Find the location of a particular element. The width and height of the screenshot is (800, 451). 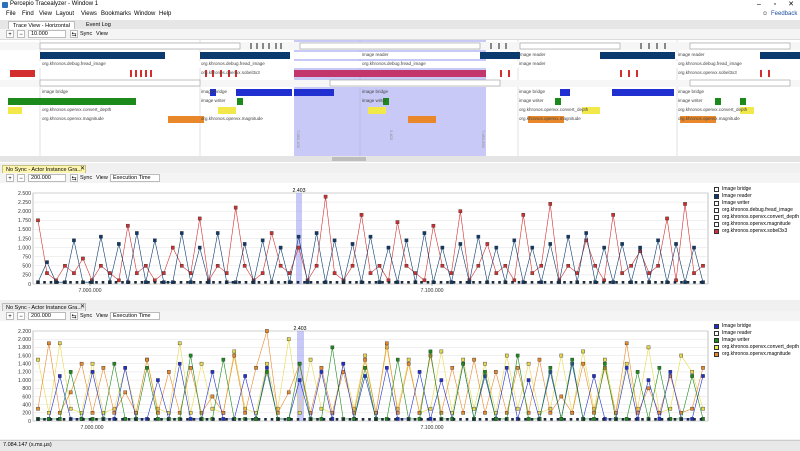

panel2-view-menu: View is located at coordinates (102, 316).